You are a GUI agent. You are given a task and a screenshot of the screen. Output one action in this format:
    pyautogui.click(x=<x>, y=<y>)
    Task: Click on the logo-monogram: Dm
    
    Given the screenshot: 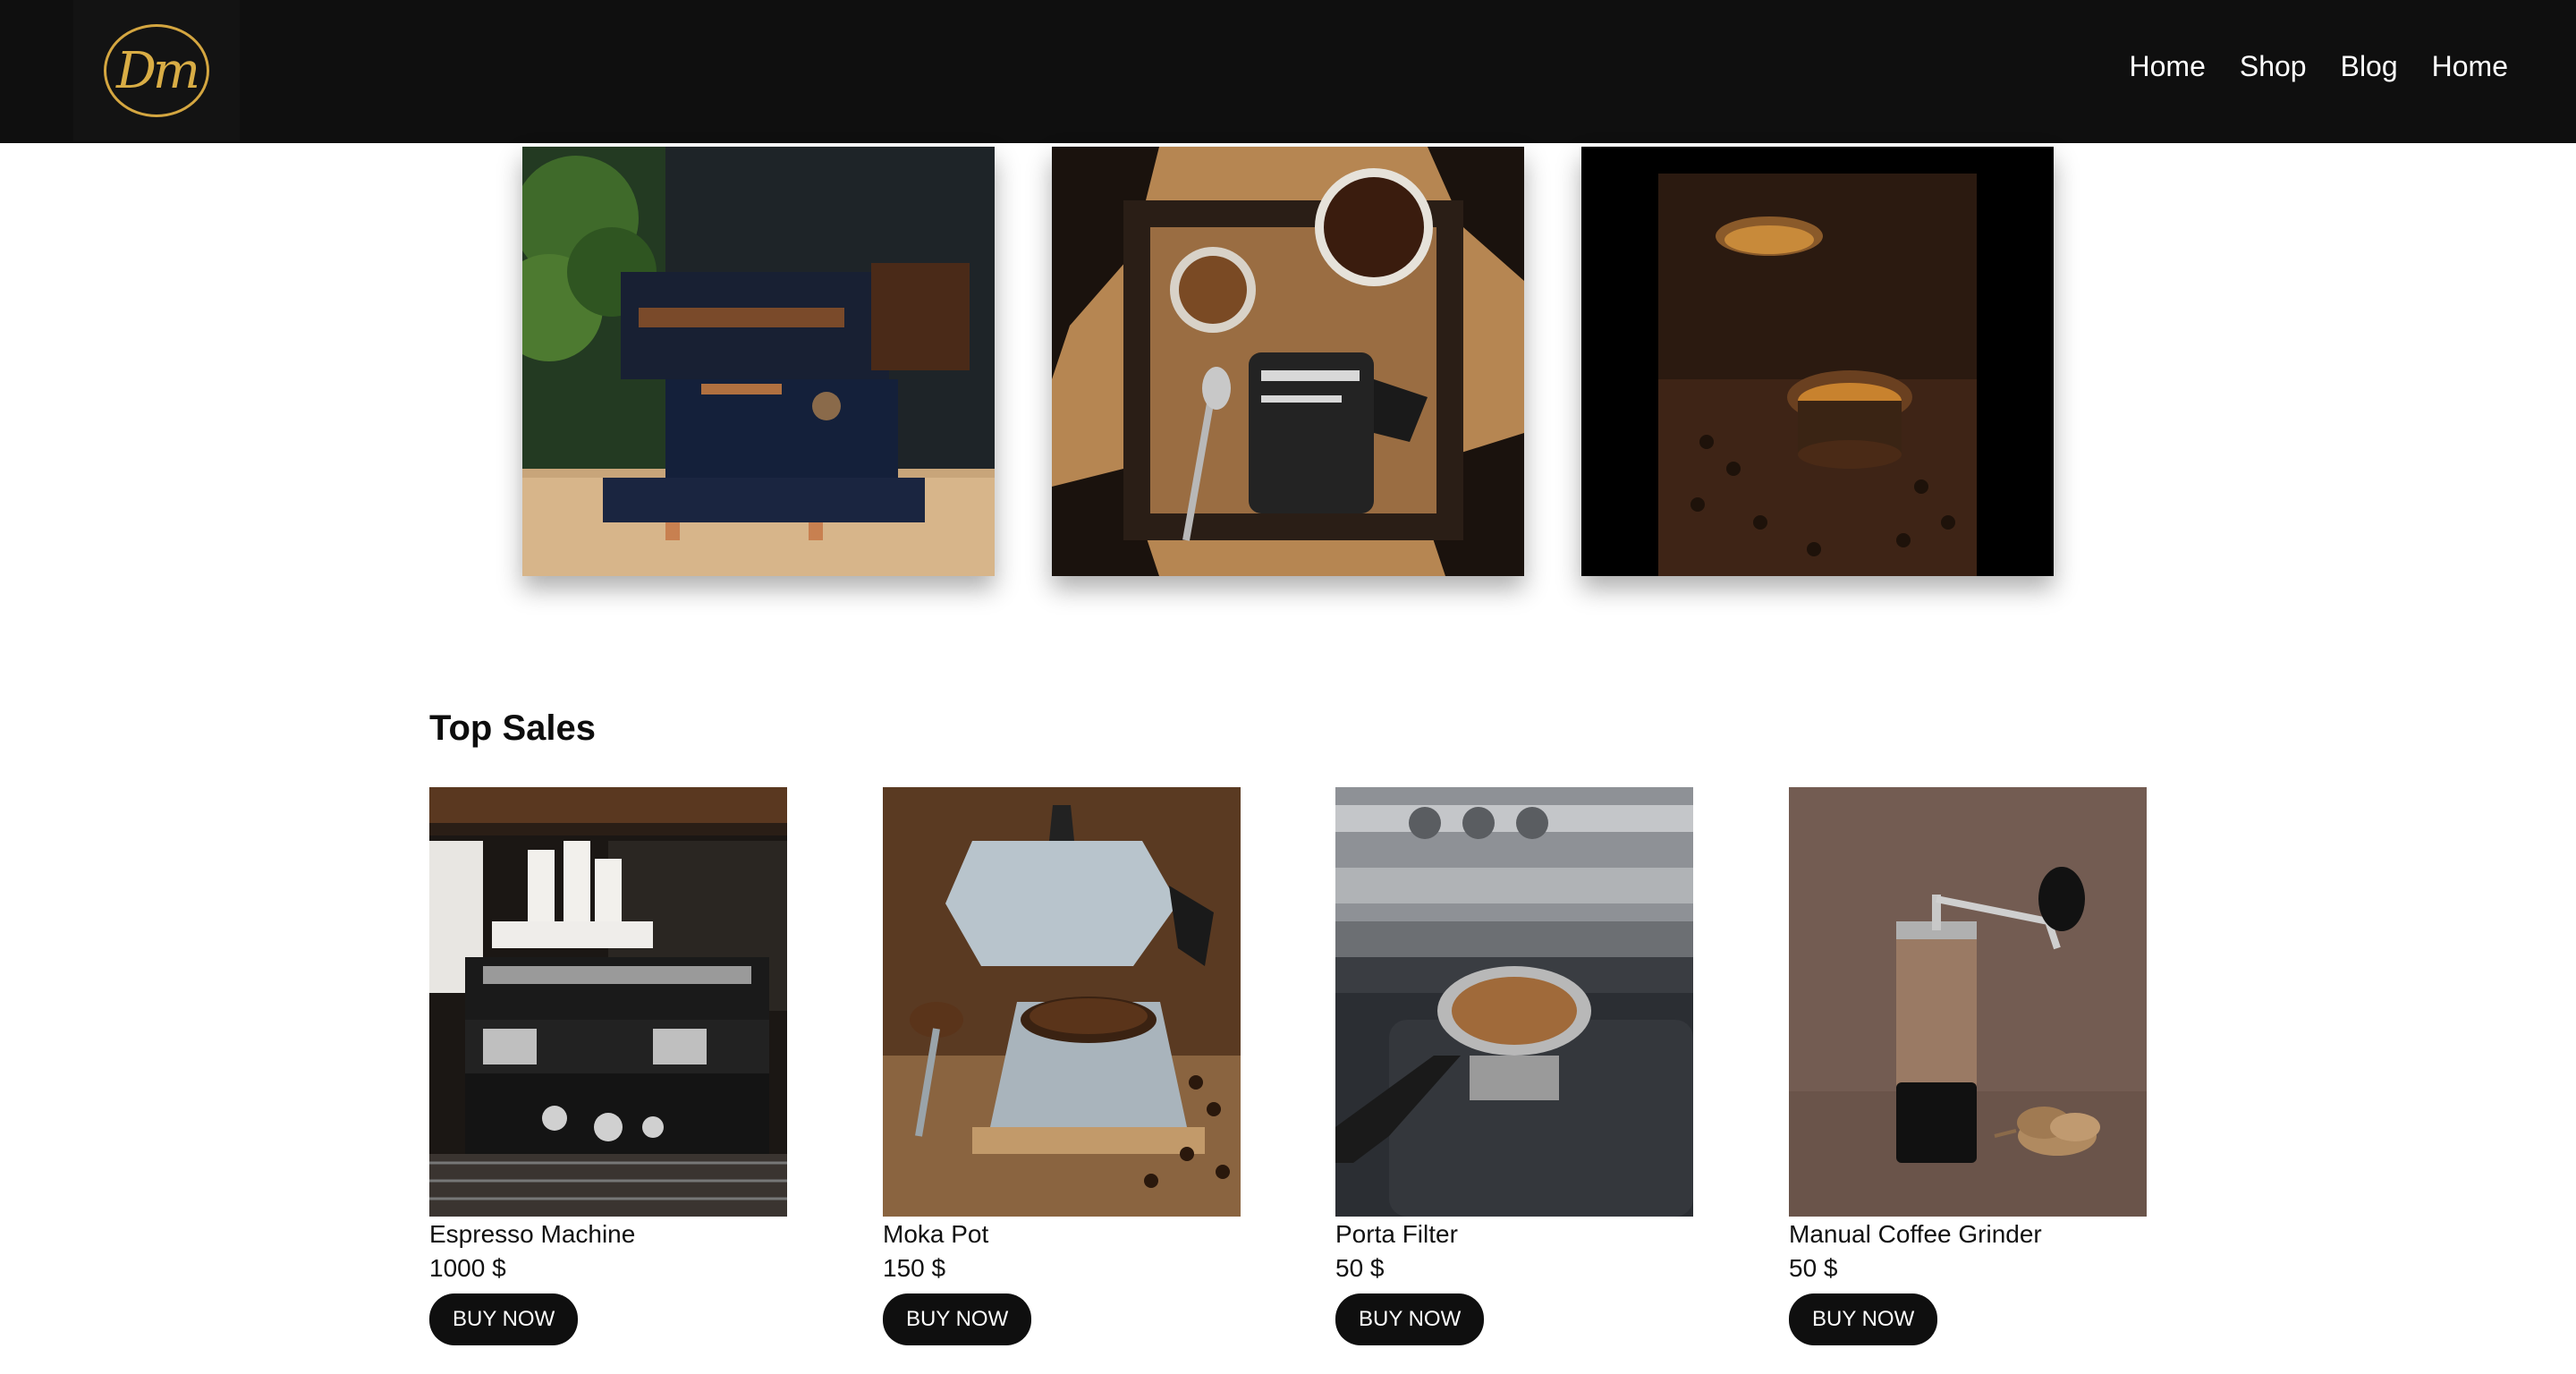 What is the action you would take?
    pyautogui.click(x=158, y=70)
    